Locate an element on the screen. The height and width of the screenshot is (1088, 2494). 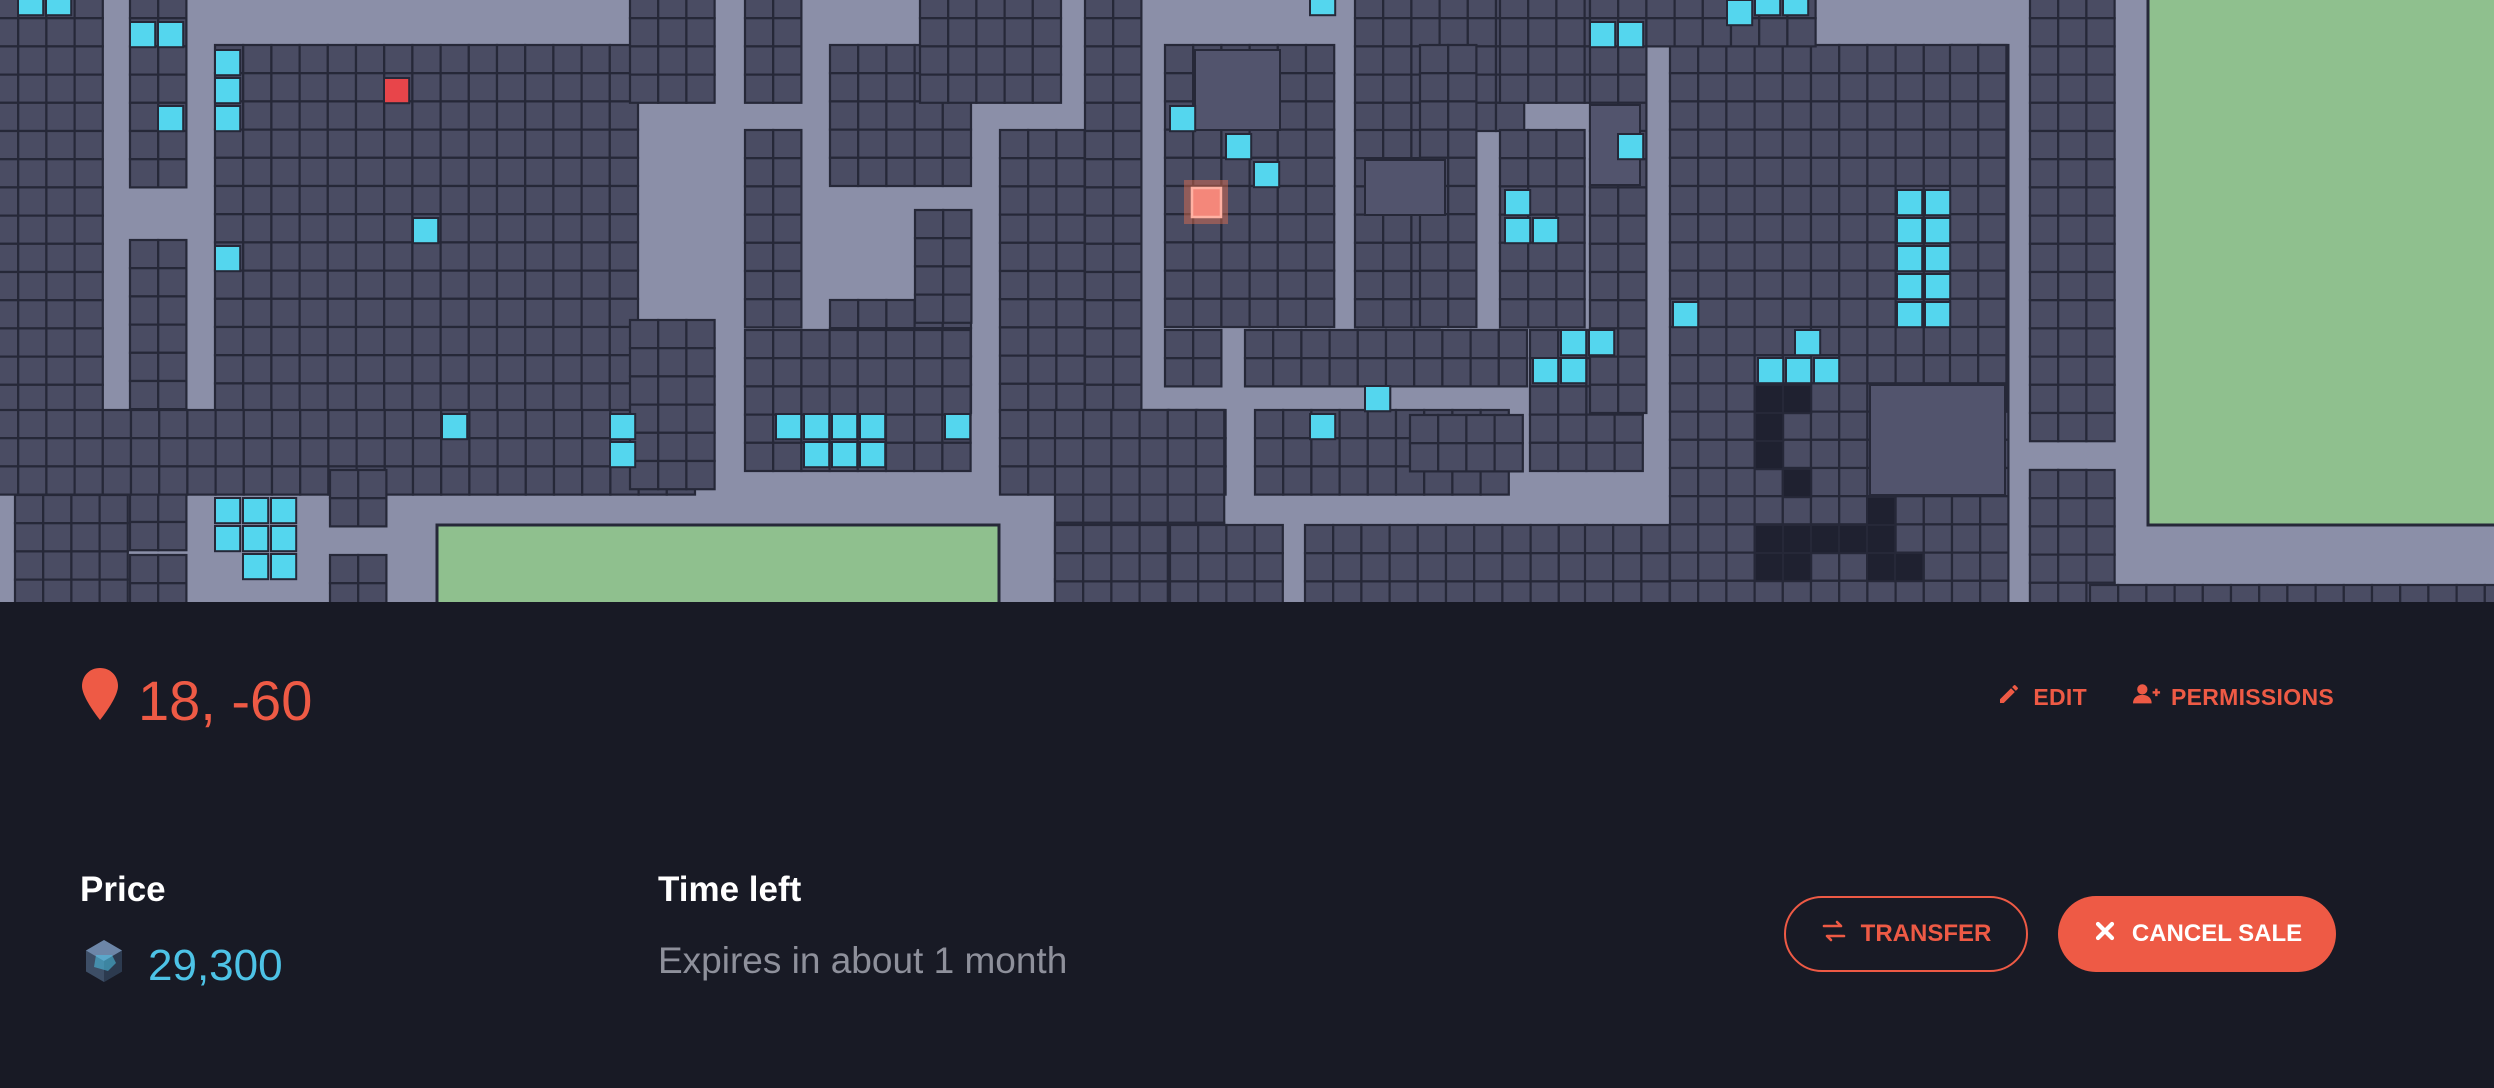
parcel-coordinates: 18, -60 is located at coordinates (196, 700).